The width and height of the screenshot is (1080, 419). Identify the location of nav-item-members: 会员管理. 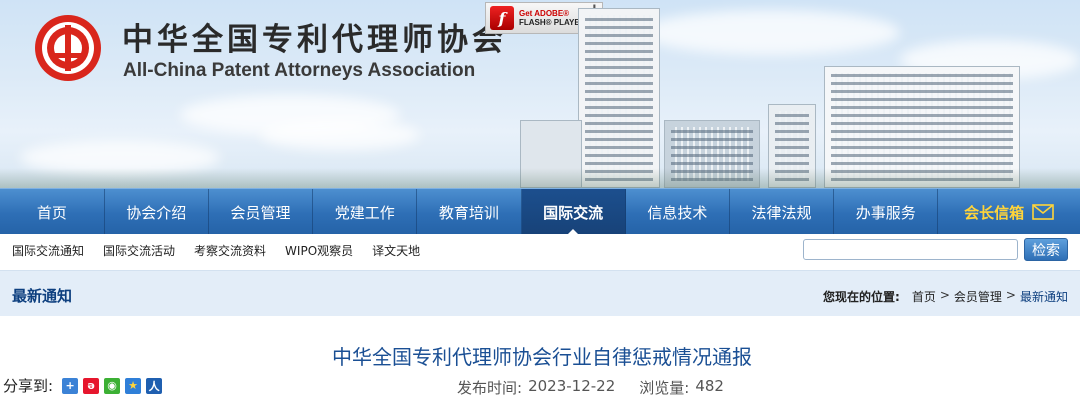
(261, 212).